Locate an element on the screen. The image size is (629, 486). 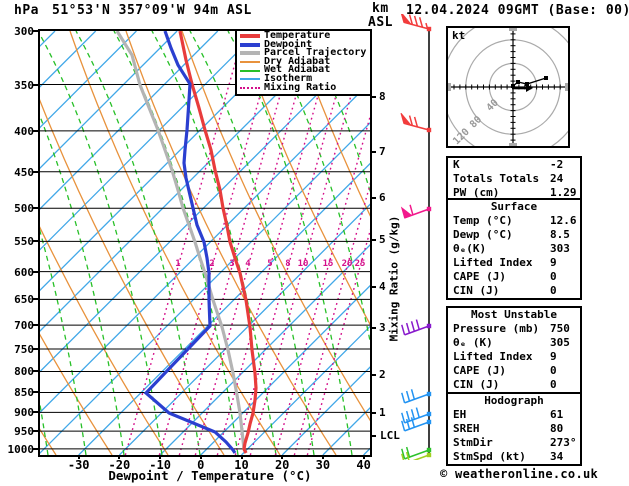
surface-value: 12.6 is located at coordinates (563, 220).